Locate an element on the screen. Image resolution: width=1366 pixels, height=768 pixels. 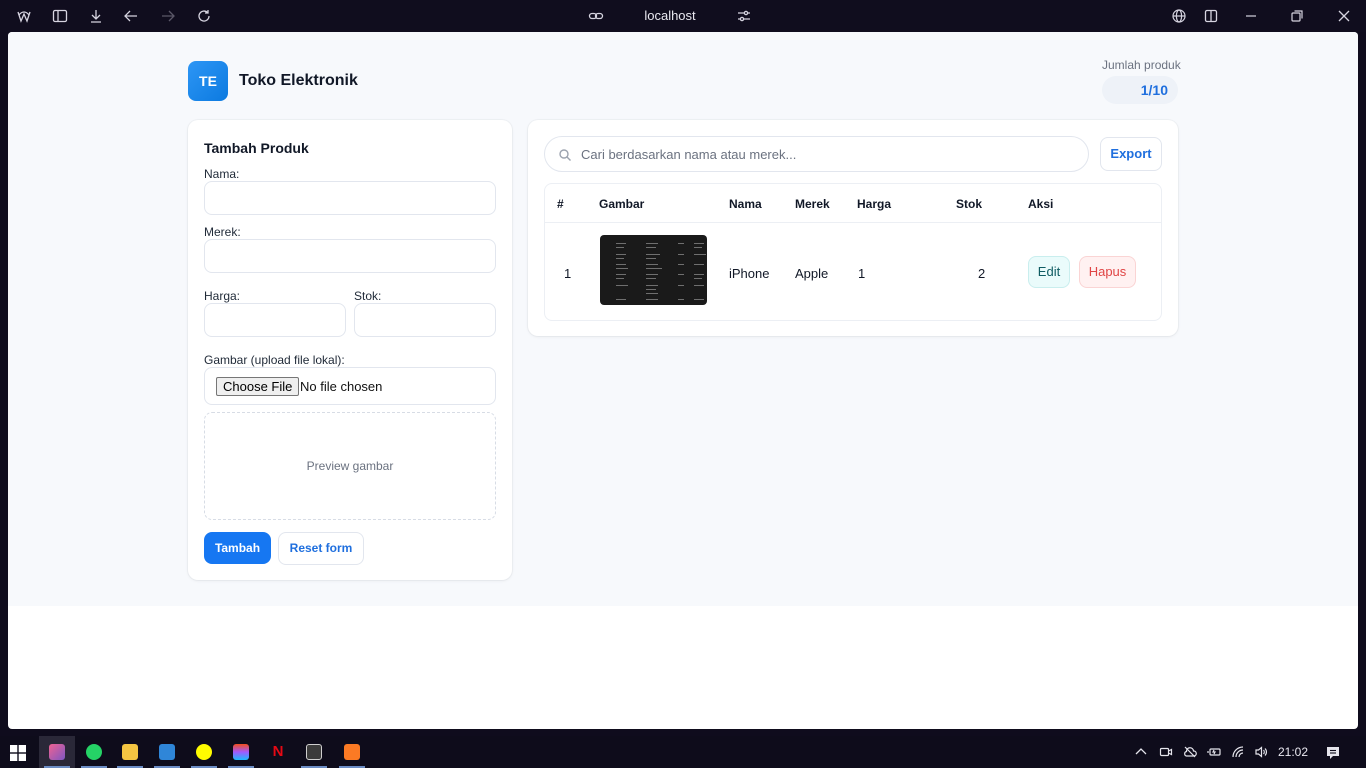
browser-toolbar: localhost is located at coordinates (683, 16).